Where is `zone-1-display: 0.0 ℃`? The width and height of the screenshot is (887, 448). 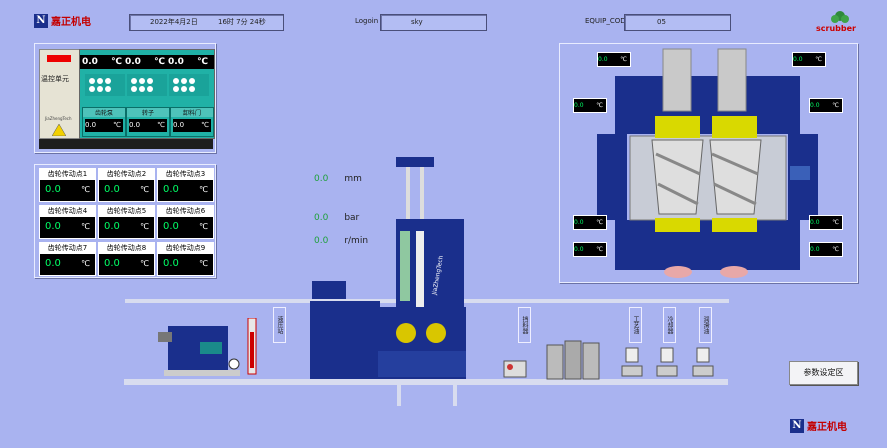
zone-1-display: 0.0 ℃ is located at coordinates (104, 125).